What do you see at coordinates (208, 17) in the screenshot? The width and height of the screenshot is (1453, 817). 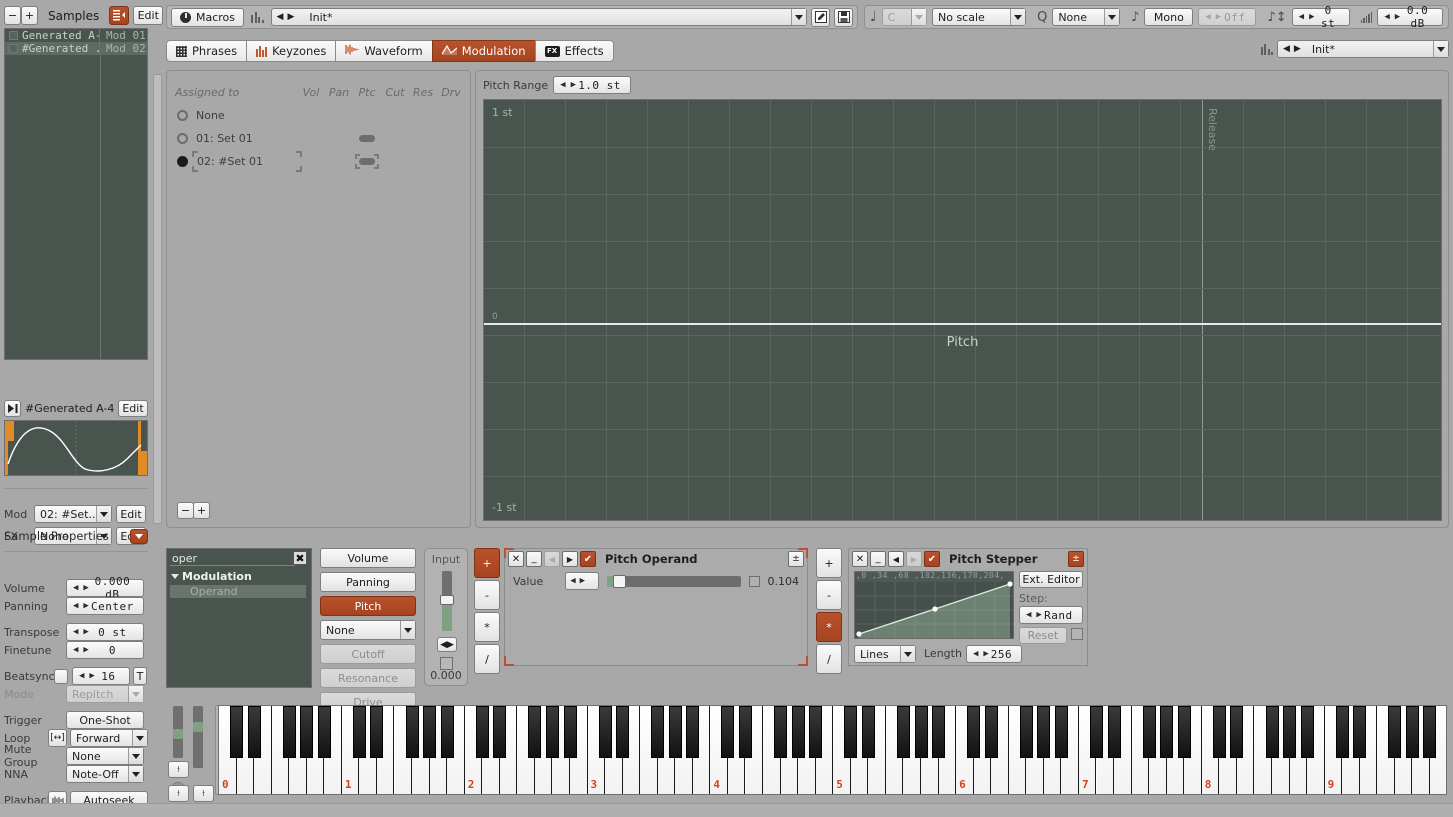 I see `macros-button: Macros` at bounding box center [208, 17].